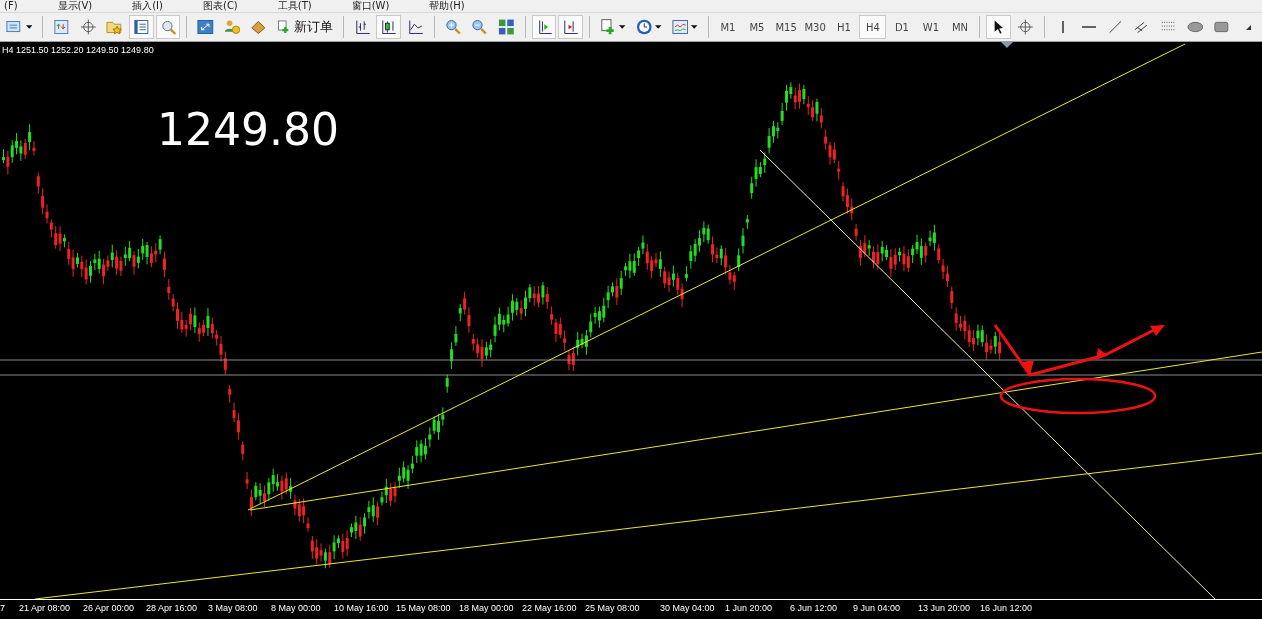  I want to click on price-label: 1249.80, so click(248, 129).